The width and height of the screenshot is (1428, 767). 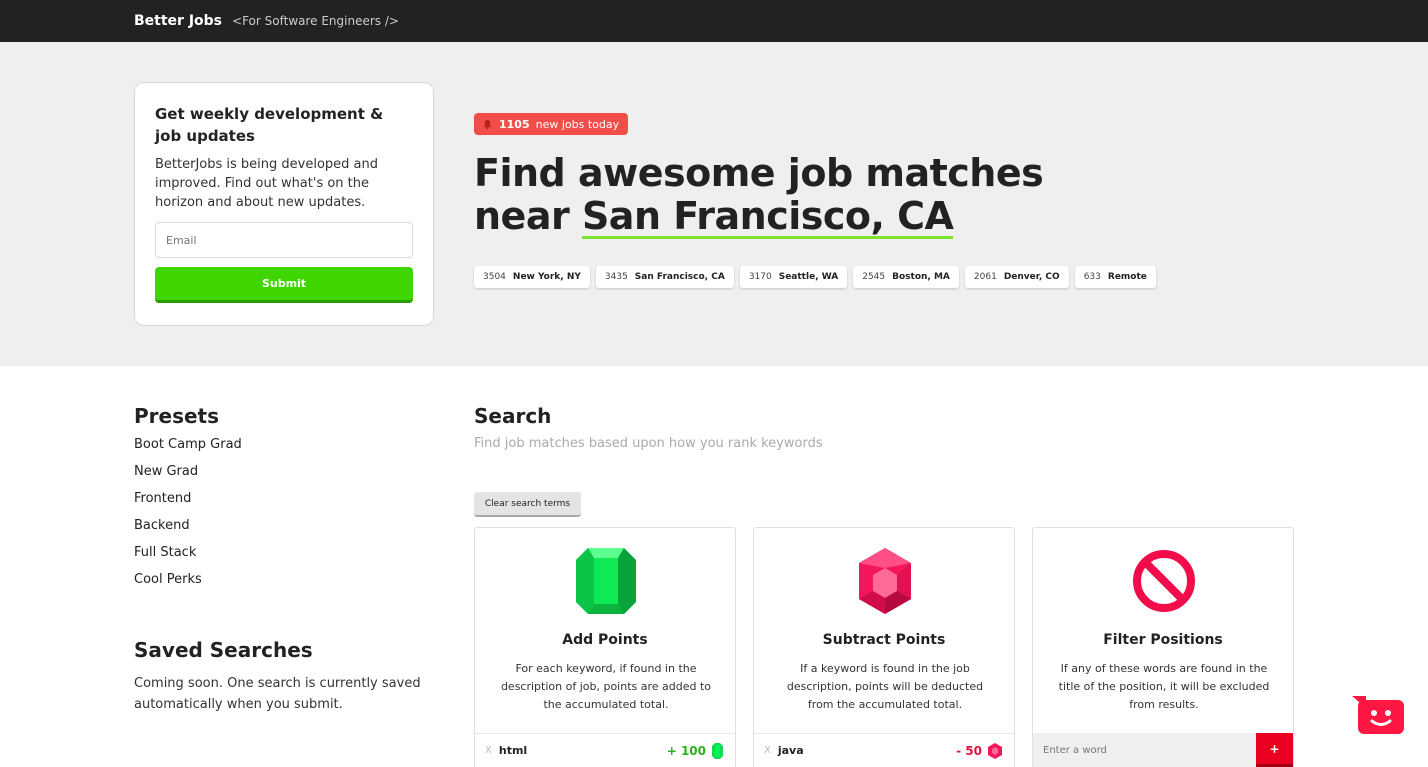 I want to click on city-count: 633, so click(x=1092, y=277).